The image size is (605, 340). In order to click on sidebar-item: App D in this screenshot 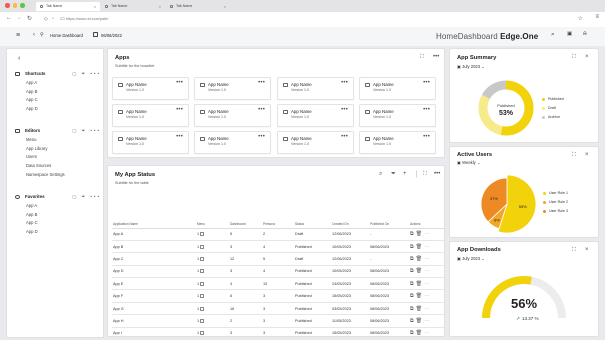, I will do `click(58, 109)`.